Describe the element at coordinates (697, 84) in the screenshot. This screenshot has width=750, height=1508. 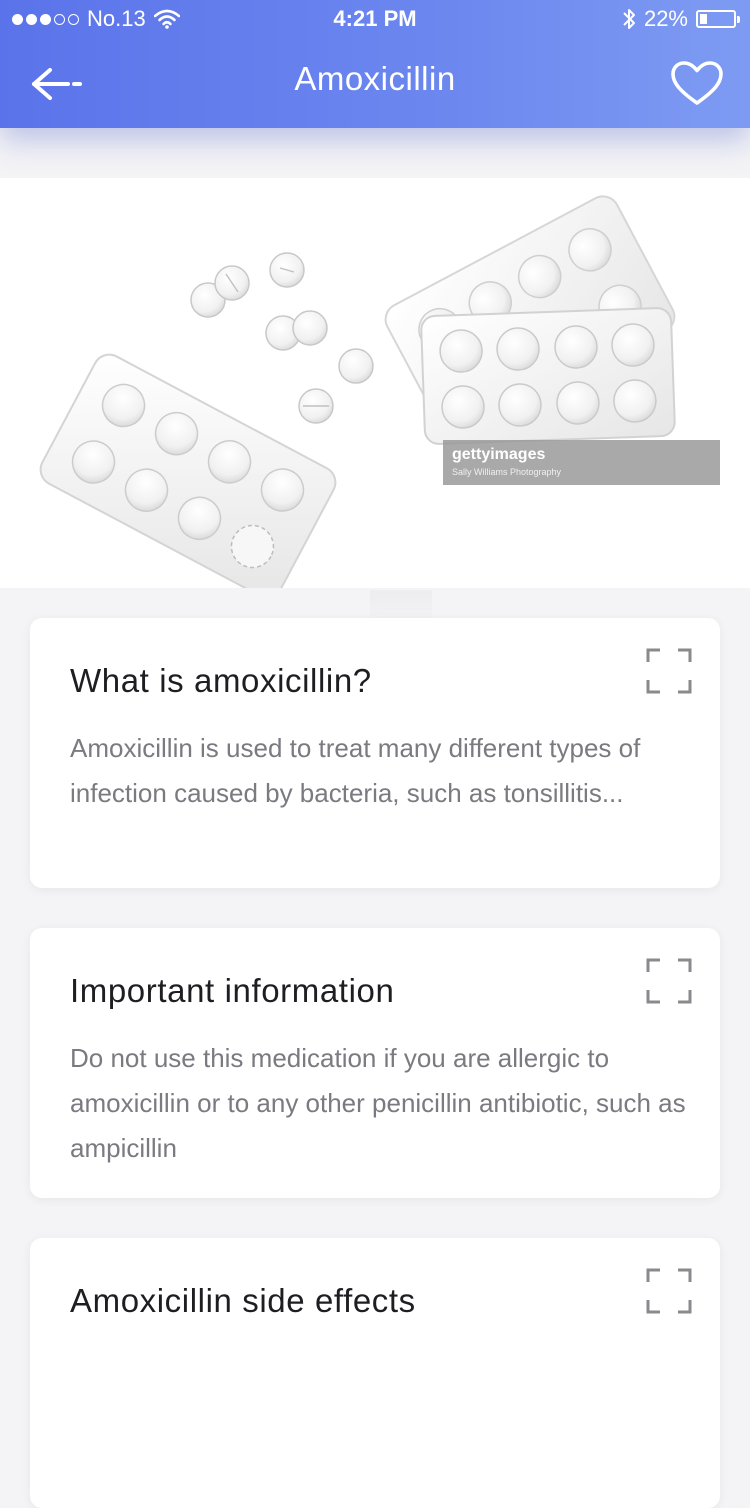
I see `heart-outline-icon` at that location.